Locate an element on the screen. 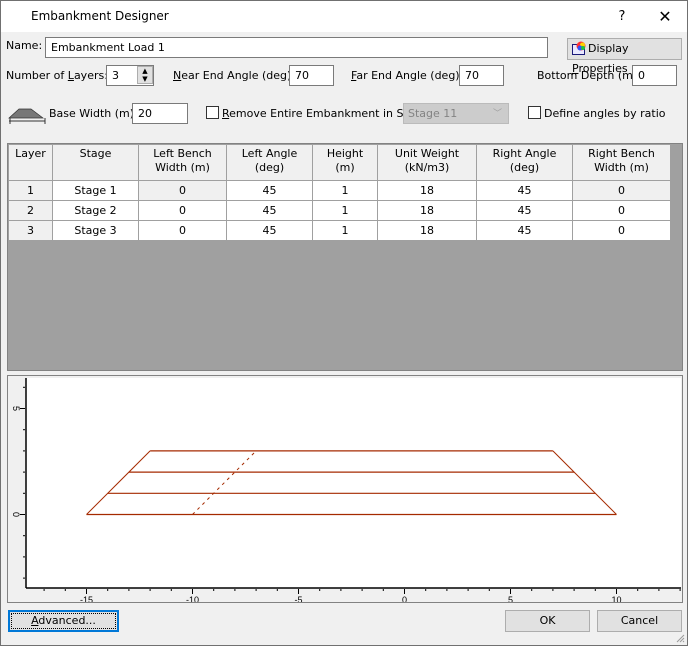 The height and width of the screenshot is (646, 688). table-row: 1 Stage 1 0 45 1 18 45 0 is located at coordinates (339, 190).